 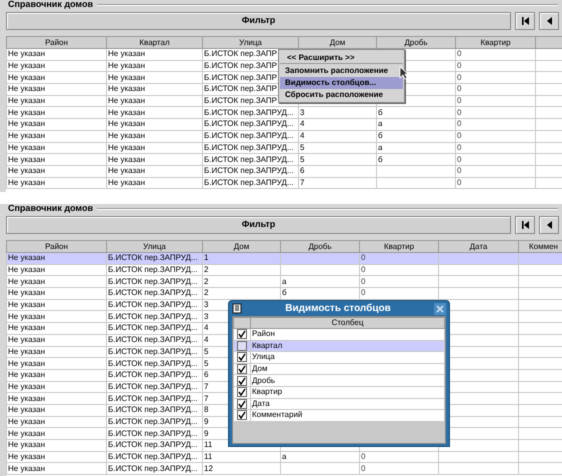 I want to click on table-cell: 2, so click(x=241, y=270).